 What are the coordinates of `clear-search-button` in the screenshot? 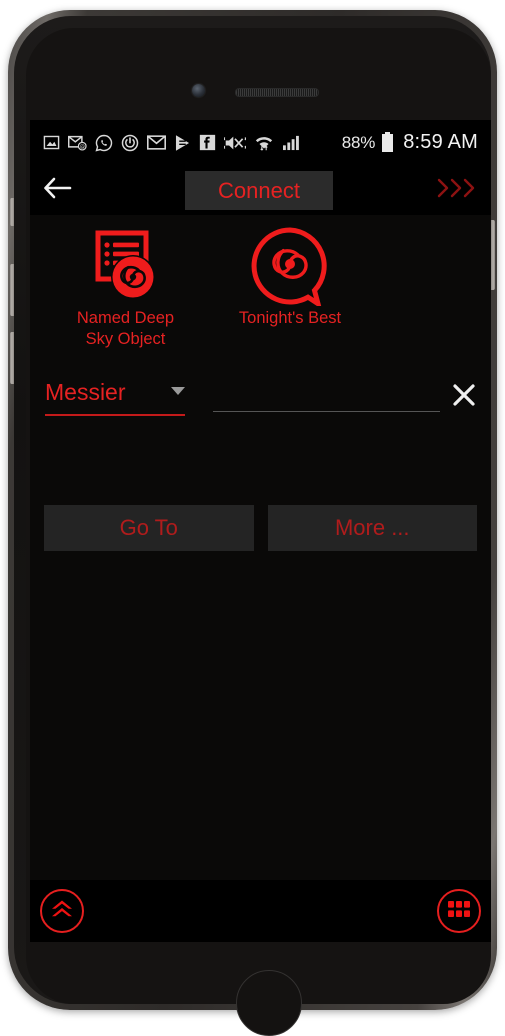 It's located at (464, 397).